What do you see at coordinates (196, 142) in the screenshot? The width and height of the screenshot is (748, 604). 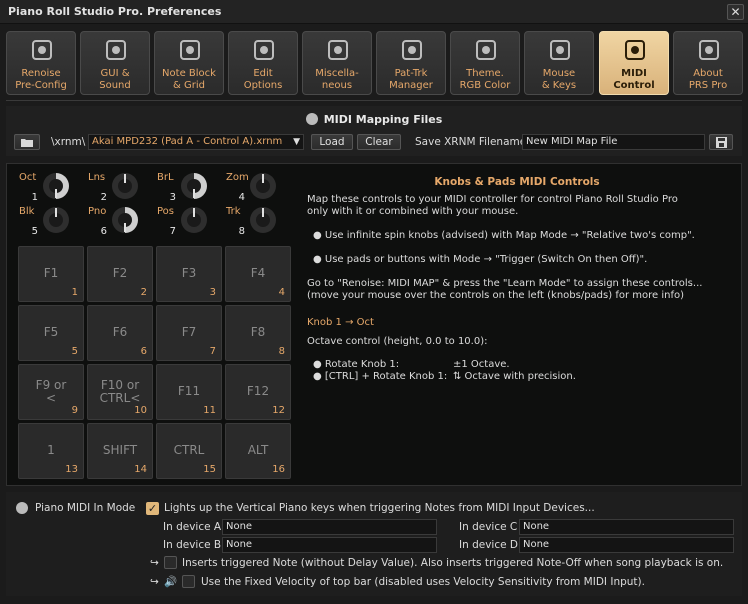 I see `mapping-file-select: Akai MPD232 (Pad A - Control A).xrnm ▼` at bounding box center [196, 142].